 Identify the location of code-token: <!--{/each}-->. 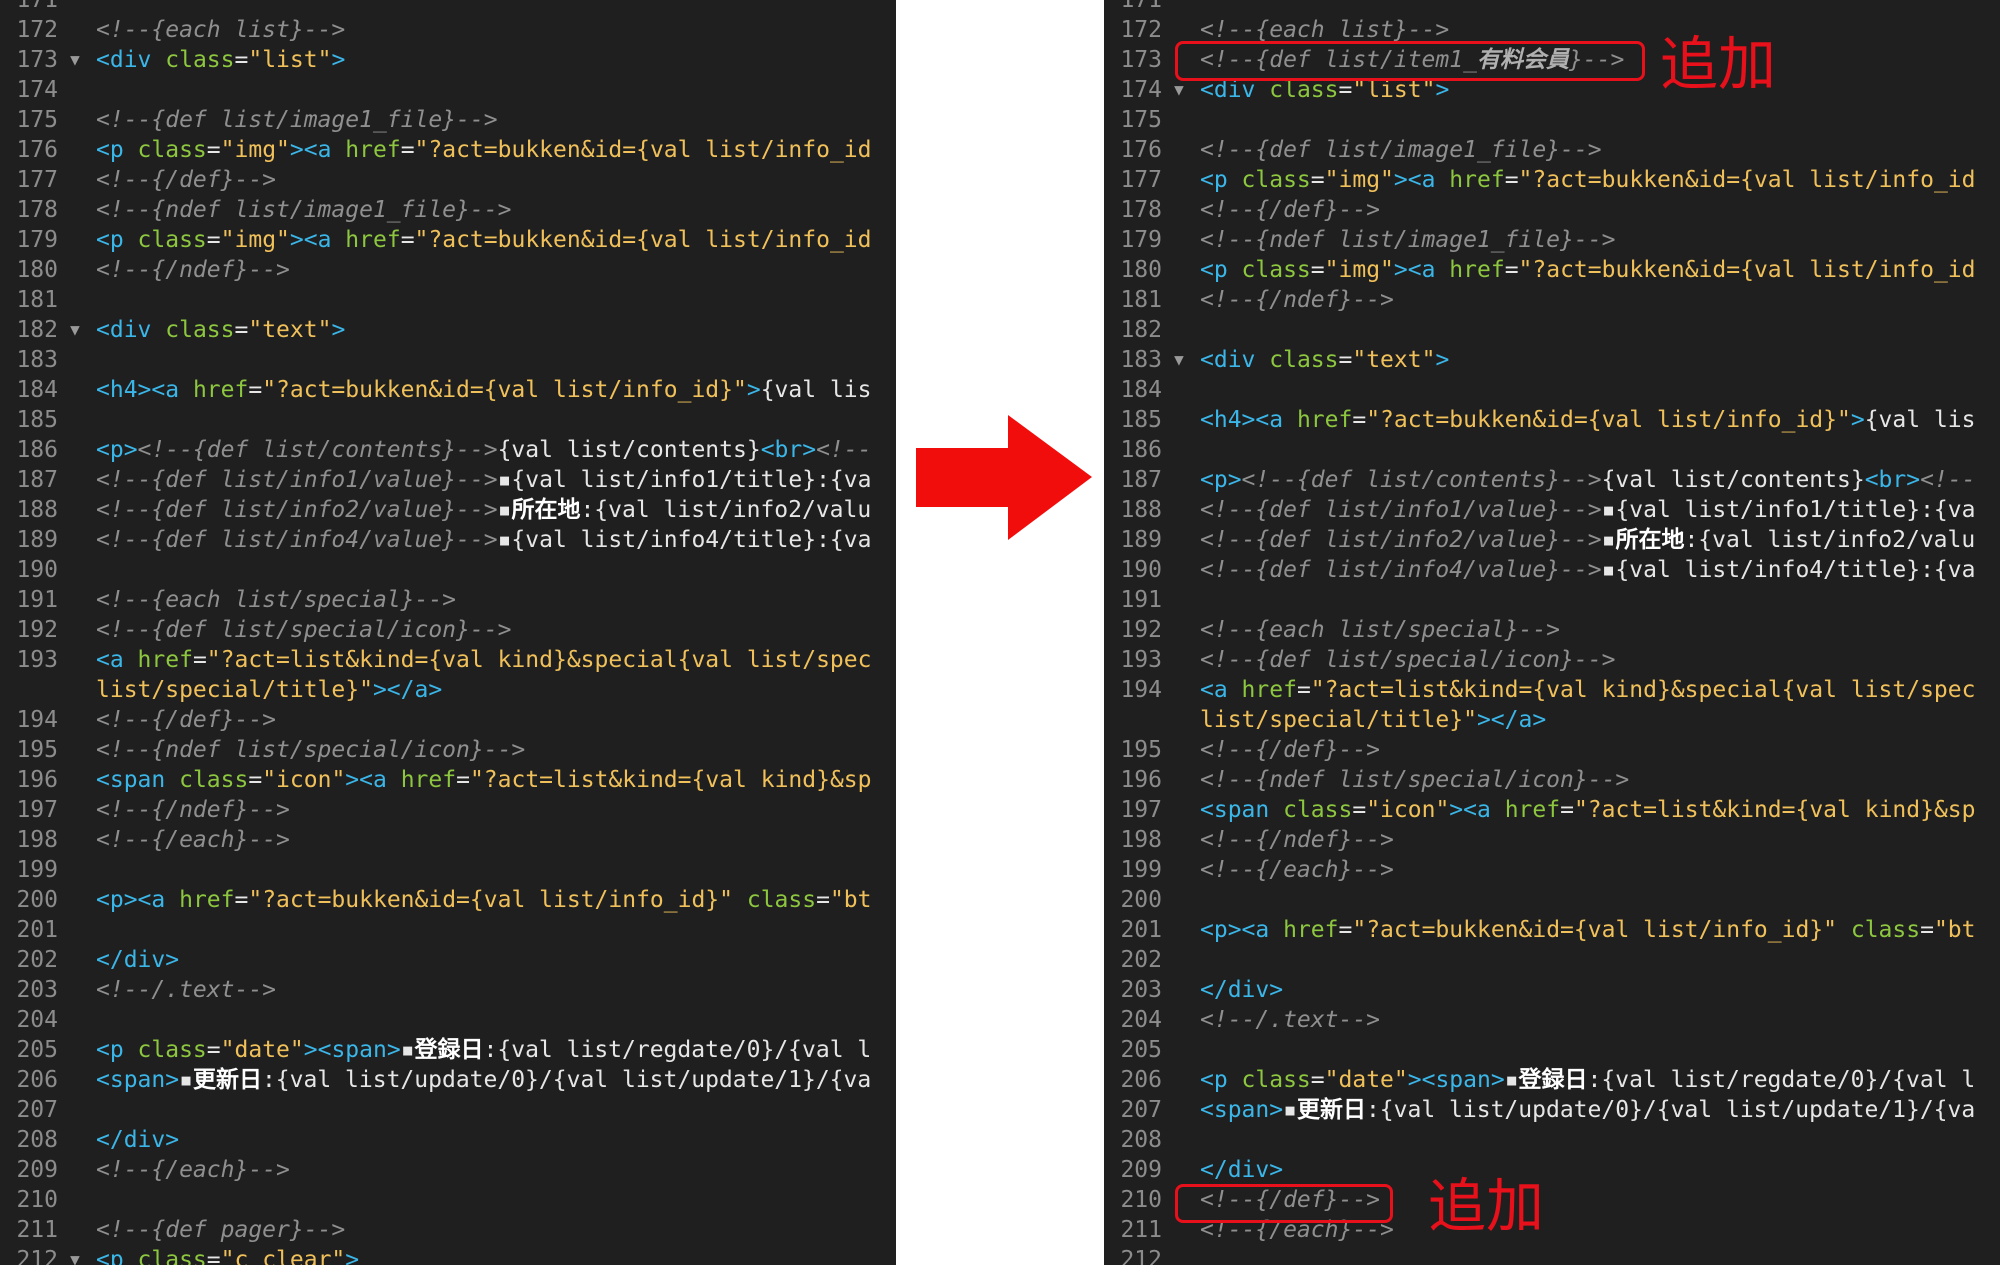
(193, 840).